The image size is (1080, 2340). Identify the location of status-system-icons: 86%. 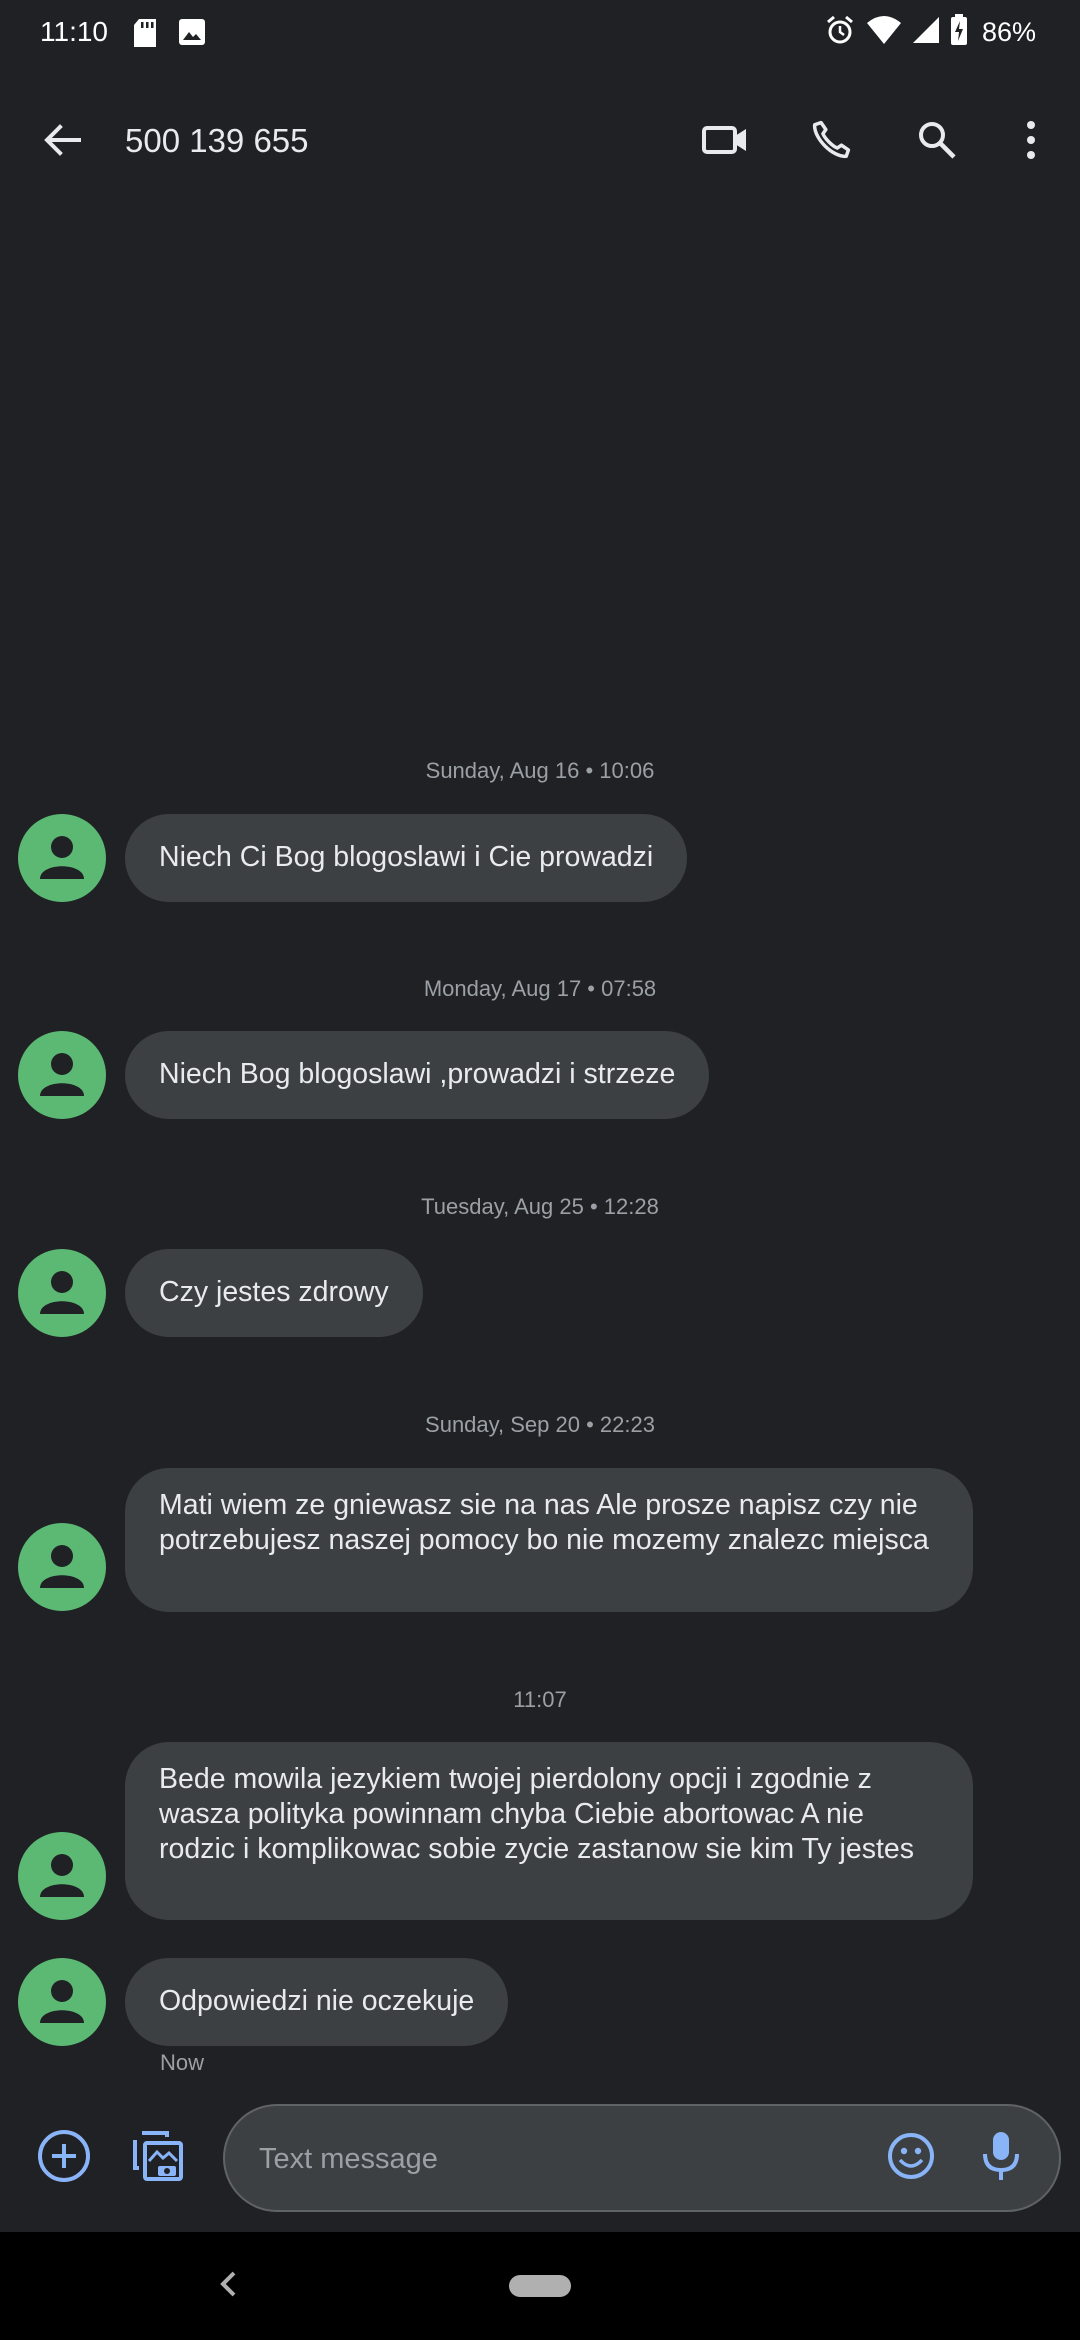
(930, 32).